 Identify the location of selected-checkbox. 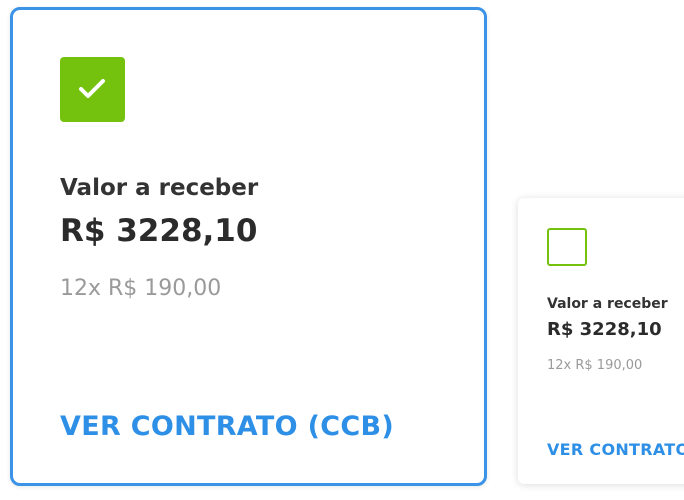
(92, 89).